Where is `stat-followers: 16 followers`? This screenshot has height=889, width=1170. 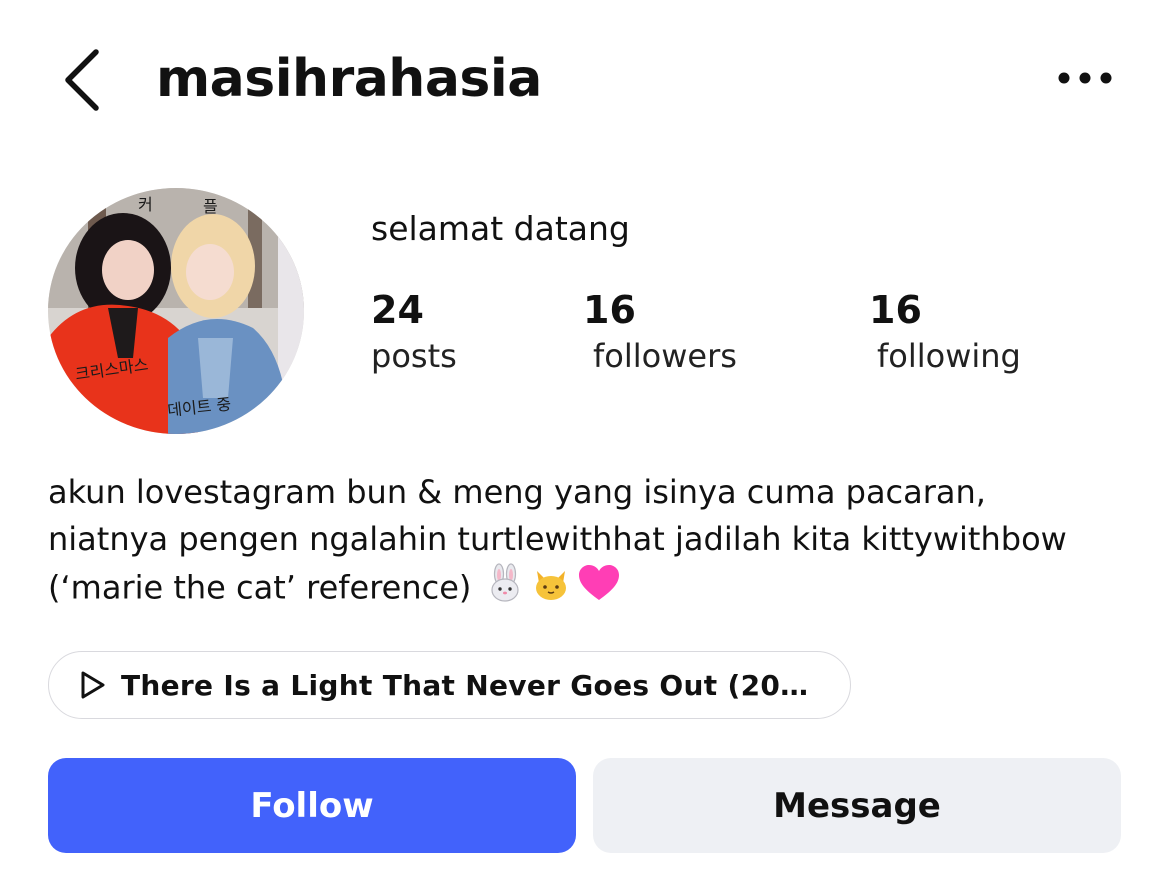
stat-followers: 16 followers is located at coordinates (660, 332).